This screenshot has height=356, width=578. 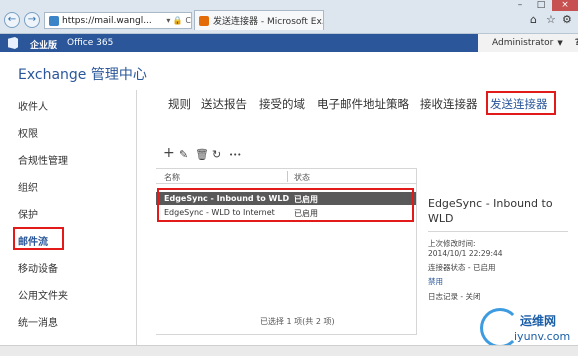 What do you see at coordinates (38, 238) in the screenshot?
I see `highlight-mail-flow` at bounding box center [38, 238].